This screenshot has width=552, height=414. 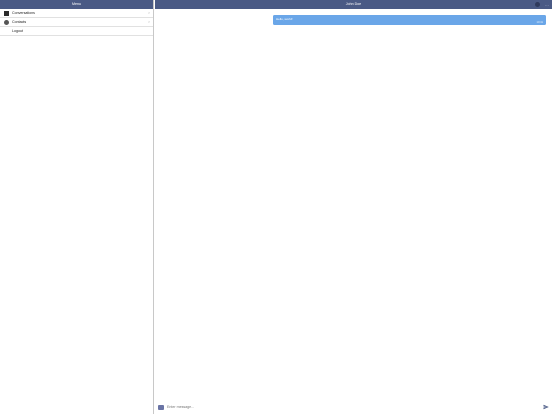 What do you see at coordinates (284, 18) in the screenshot?
I see `message-text: Hello, world!` at bounding box center [284, 18].